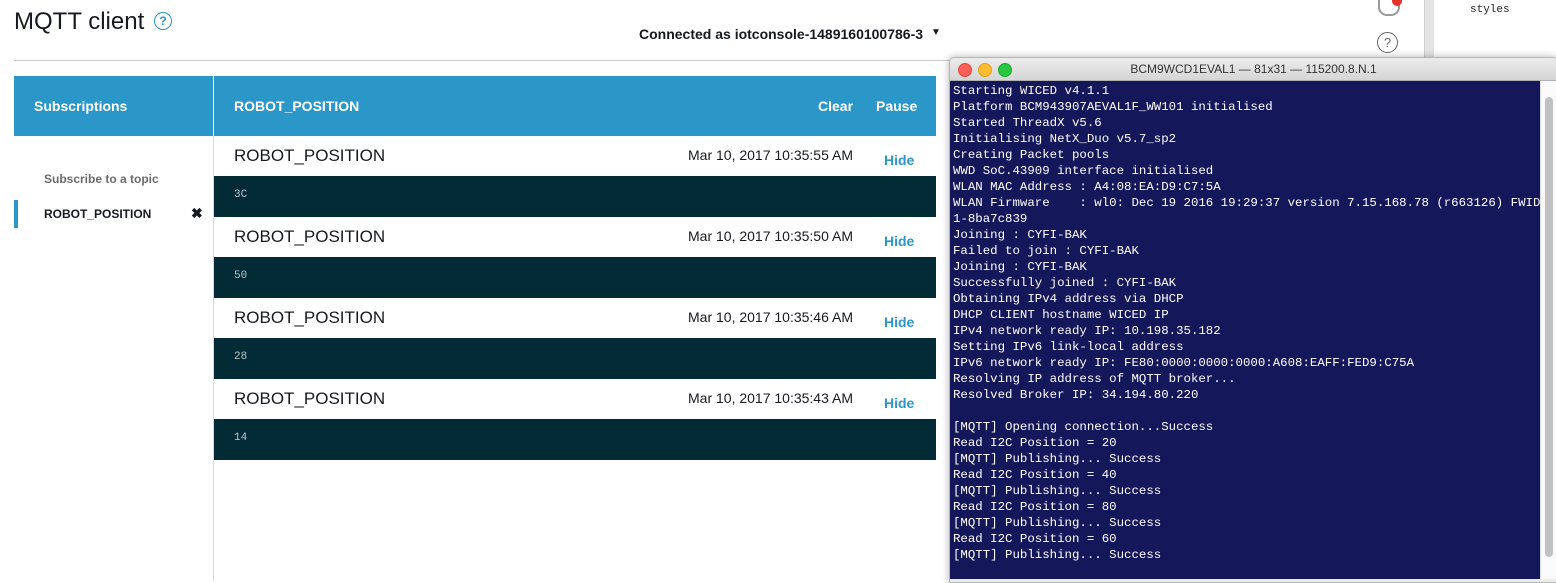  Describe the element at coordinates (1076, 395) in the screenshot. I see `terminal-line: Resolved Broker IP: 34.194.80.220` at that location.